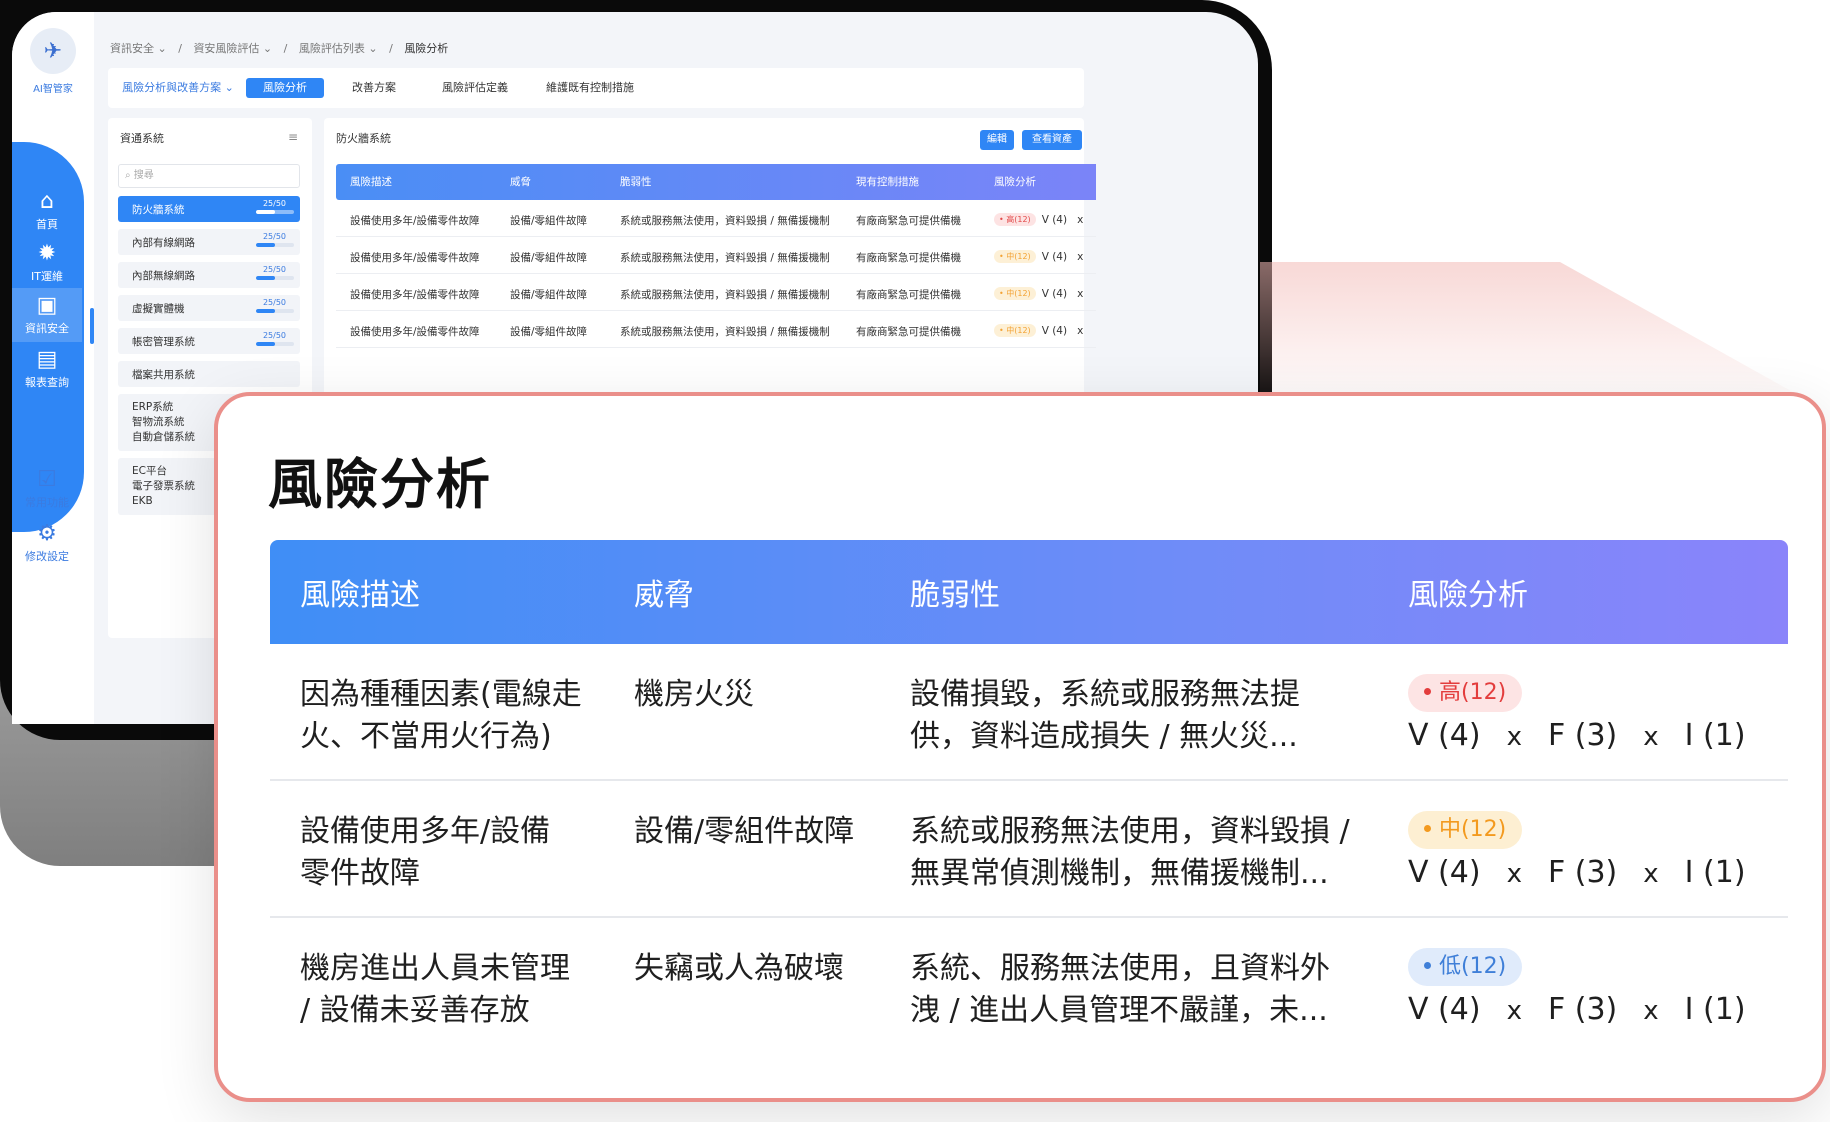 The image size is (1830, 1122). Describe the element at coordinates (293, 137) in the screenshot. I see `list-menu-icon: ≡` at that location.